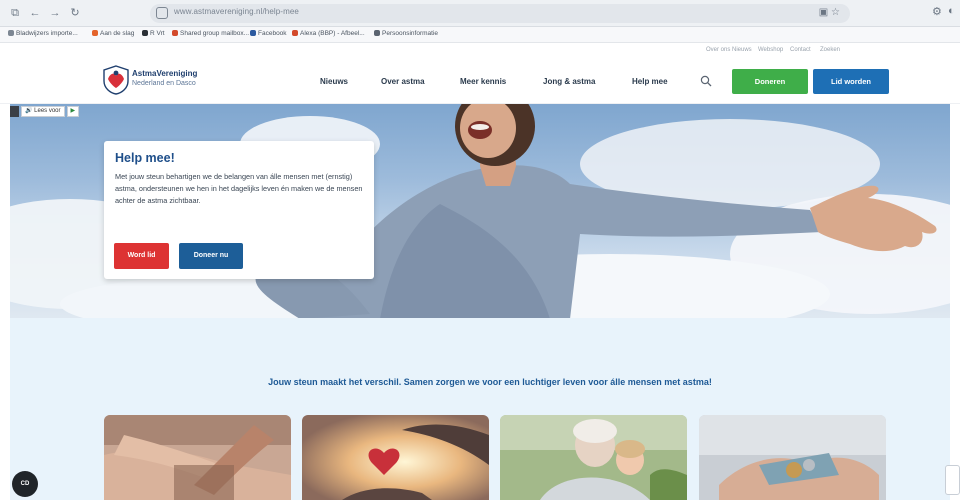  What do you see at coordinates (141, 256) in the screenshot?
I see `become-member-cta-button: Word lid` at bounding box center [141, 256].